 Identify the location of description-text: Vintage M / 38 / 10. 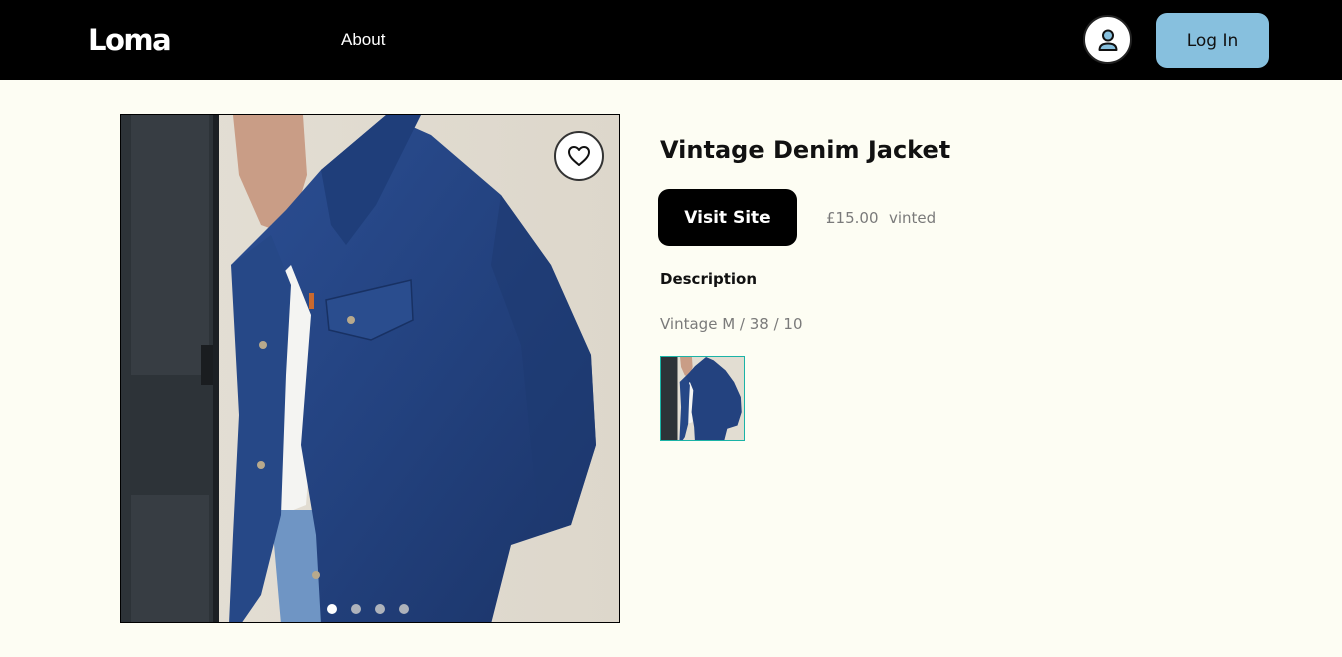
(731, 324).